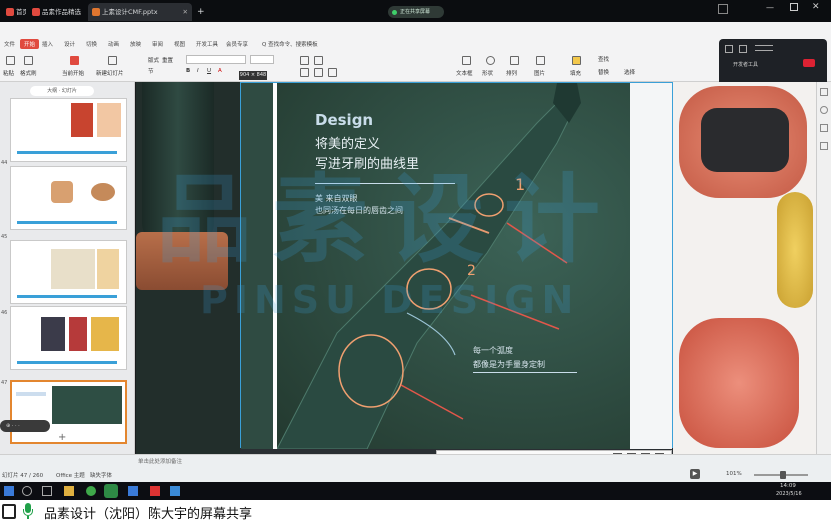  What do you see at coordinates (25, 426) in the screenshot?
I see `collapse-panel-button: ⊕ · · ·` at bounding box center [25, 426].